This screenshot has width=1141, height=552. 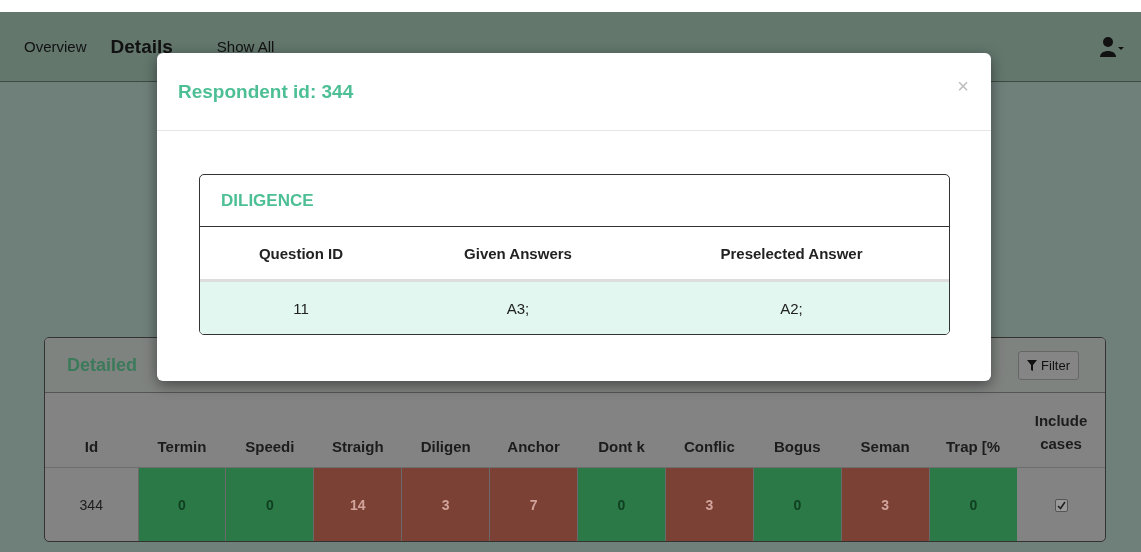 I want to click on score-cell: 14, so click(x=357, y=504).